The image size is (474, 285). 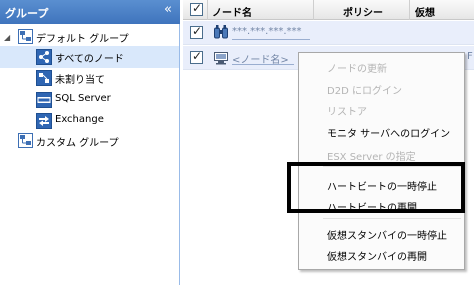 I want to click on double-chevron-left-icon: «, so click(x=168, y=10).